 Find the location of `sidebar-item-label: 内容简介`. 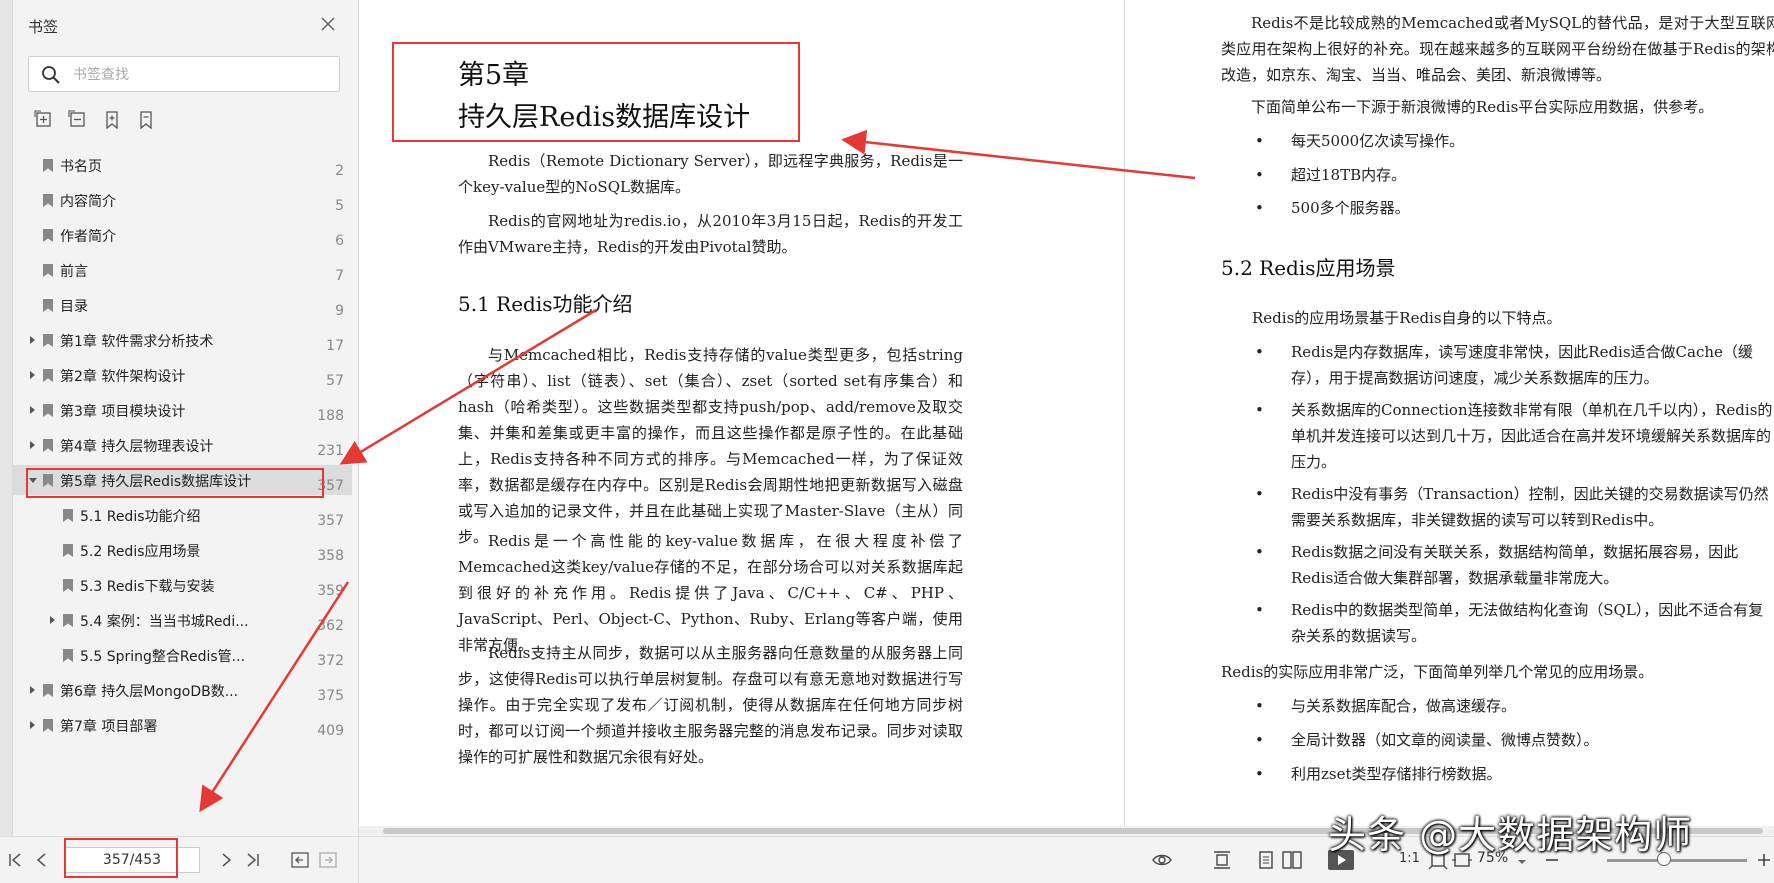

sidebar-item-label: 内容简介 is located at coordinates (88, 202).